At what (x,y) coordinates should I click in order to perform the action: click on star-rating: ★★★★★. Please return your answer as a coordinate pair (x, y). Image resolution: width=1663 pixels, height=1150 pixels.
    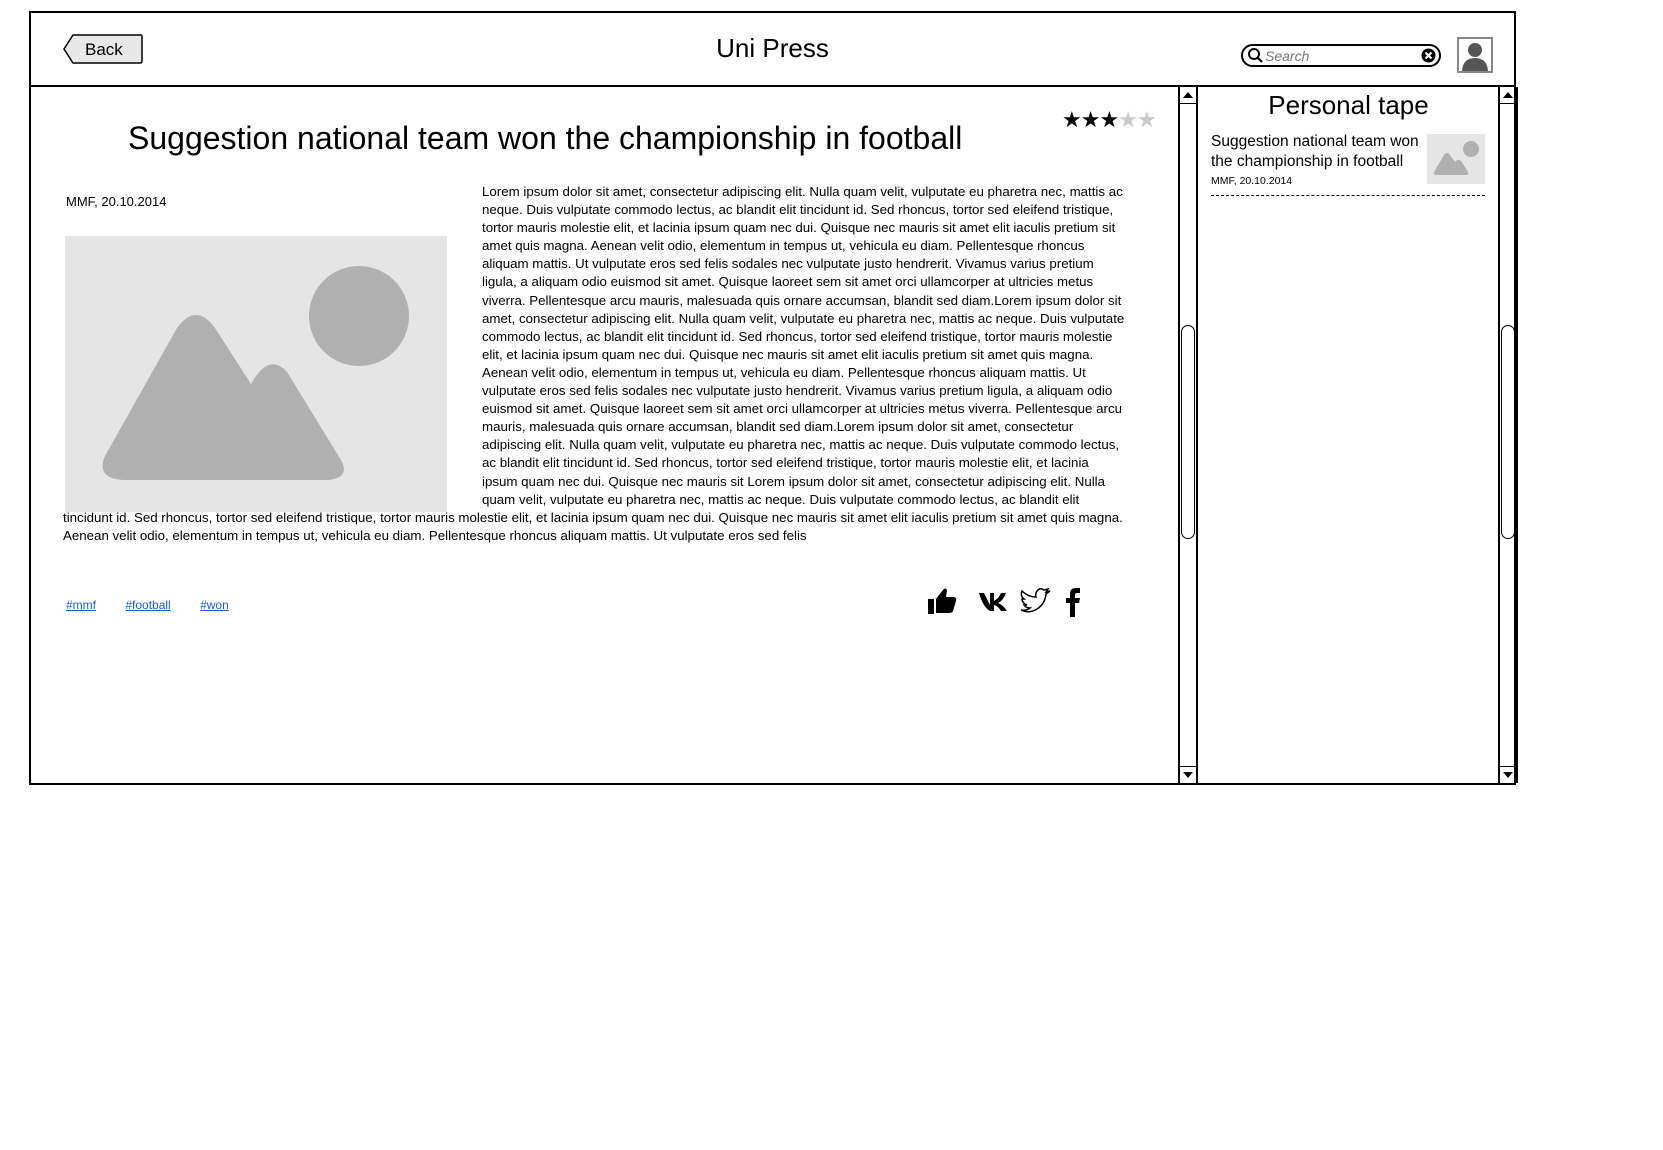
    Looking at the image, I should click on (1109, 120).